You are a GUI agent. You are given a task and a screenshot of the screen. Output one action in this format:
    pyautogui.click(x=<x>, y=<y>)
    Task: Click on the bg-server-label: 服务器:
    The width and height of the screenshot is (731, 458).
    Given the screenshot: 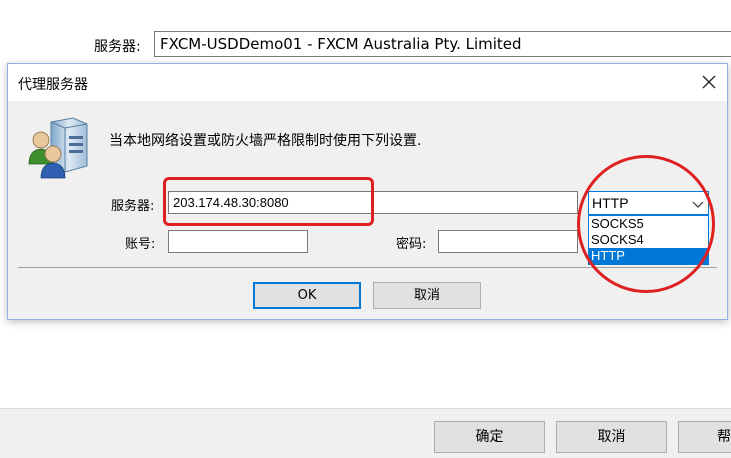 What is the action you would take?
    pyautogui.click(x=117, y=47)
    